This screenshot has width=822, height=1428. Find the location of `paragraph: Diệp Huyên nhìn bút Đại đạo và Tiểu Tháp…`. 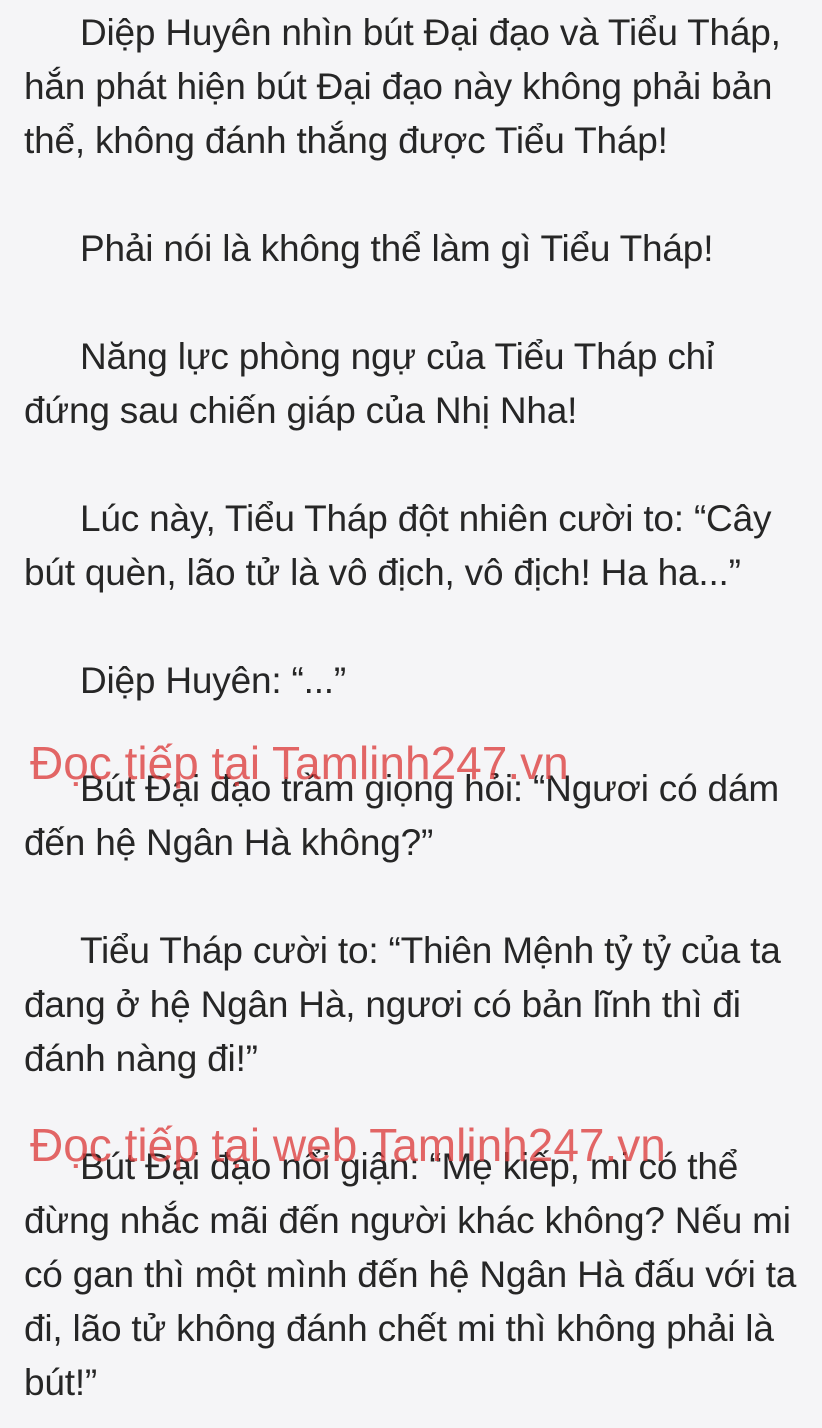

paragraph: Diệp Huyên nhìn bút Đại đạo và Tiểu Tháp… is located at coordinates (402, 86).